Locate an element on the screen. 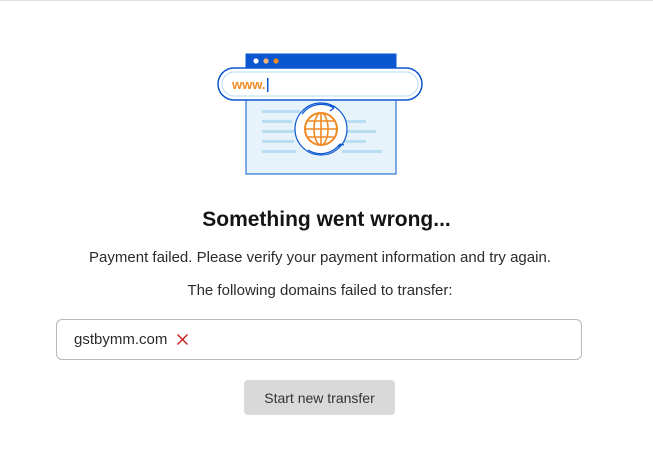  start-new-transfer-button: Start new transfer is located at coordinates (319, 397).